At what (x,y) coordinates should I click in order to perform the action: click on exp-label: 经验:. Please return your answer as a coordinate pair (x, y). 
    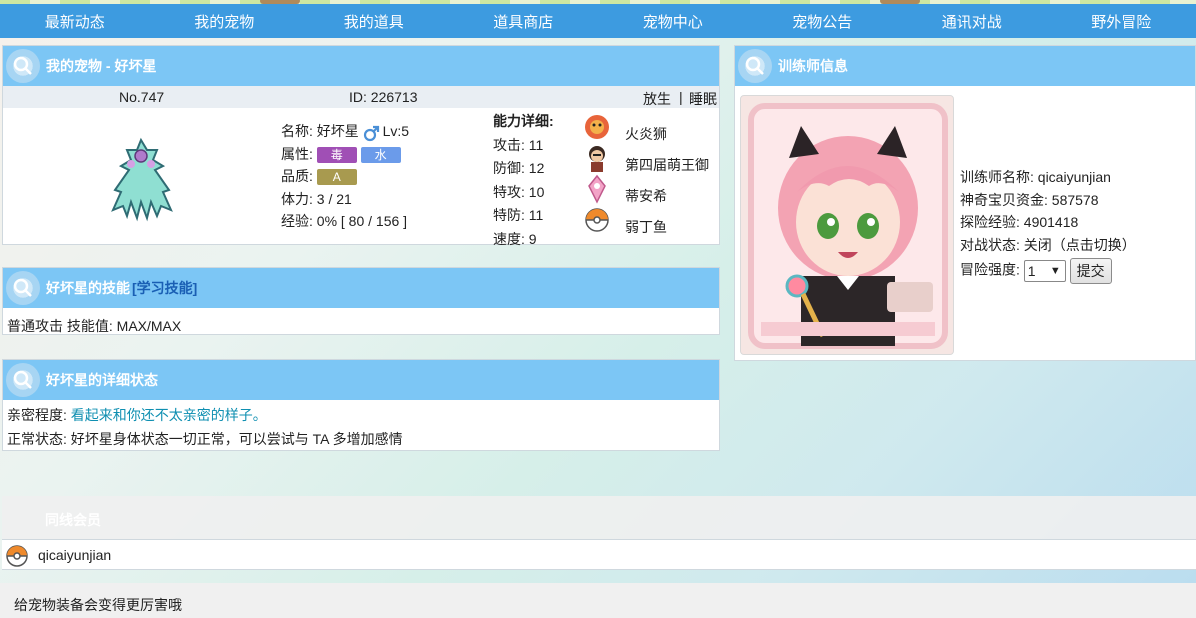
    Looking at the image, I should click on (297, 221).